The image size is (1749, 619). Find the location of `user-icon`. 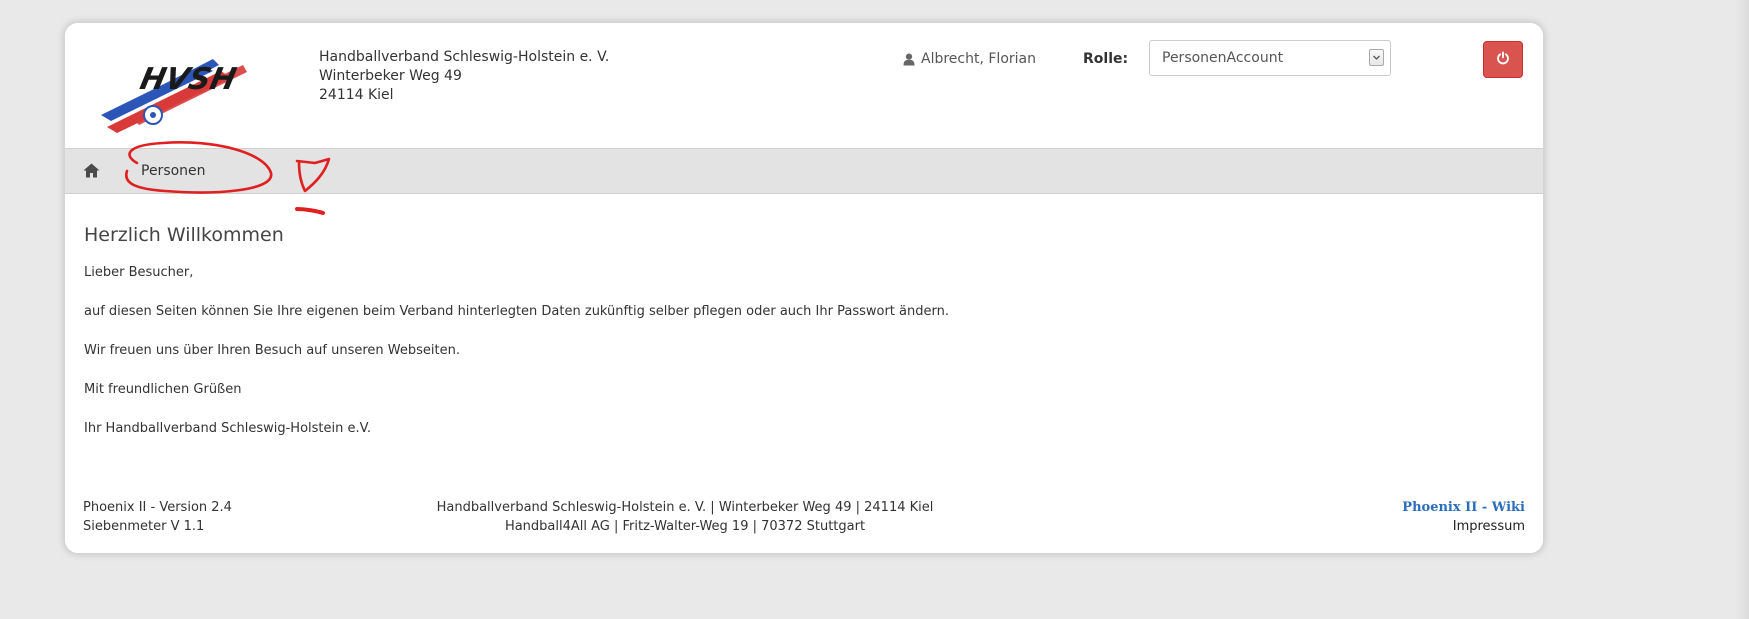

user-icon is located at coordinates (909, 59).